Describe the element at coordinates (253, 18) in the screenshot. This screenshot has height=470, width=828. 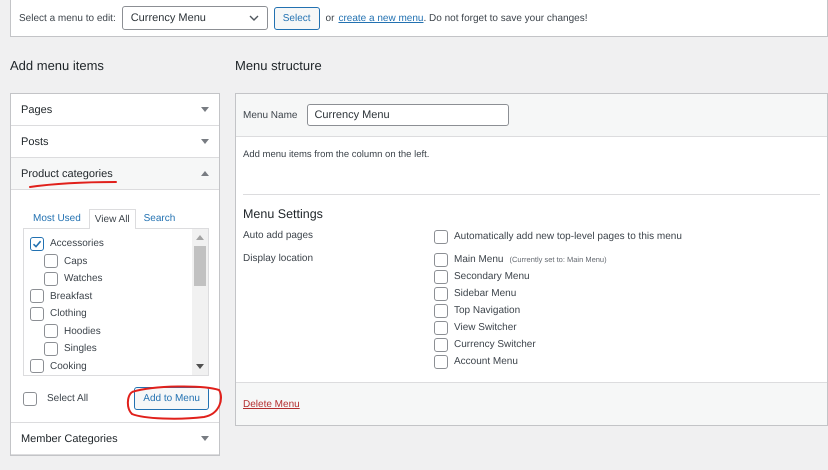
I see `chevron-down-icon` at that location.